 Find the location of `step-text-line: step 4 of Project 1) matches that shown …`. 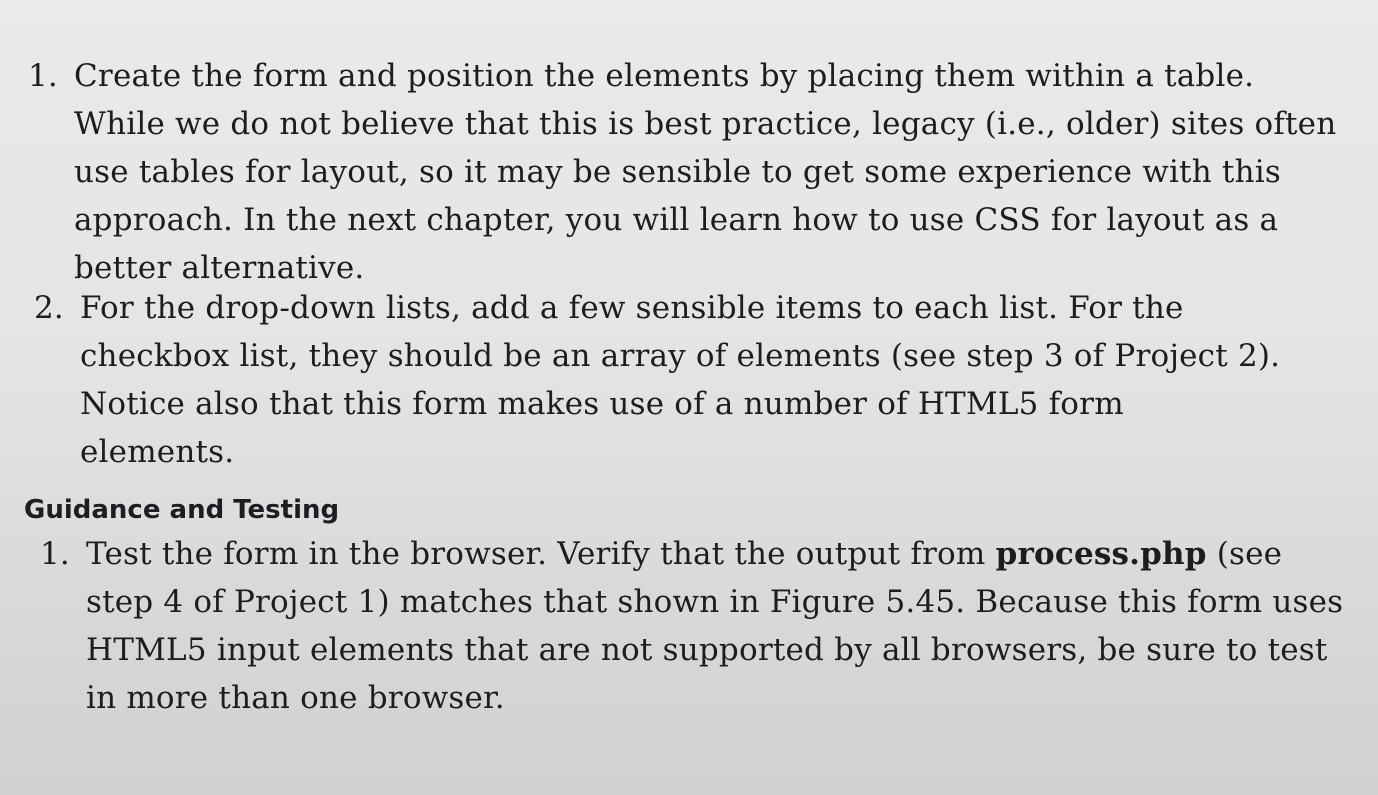

step-text-line: step 4 of Project 1) matches that shown … is located at coordinates (715, 602).